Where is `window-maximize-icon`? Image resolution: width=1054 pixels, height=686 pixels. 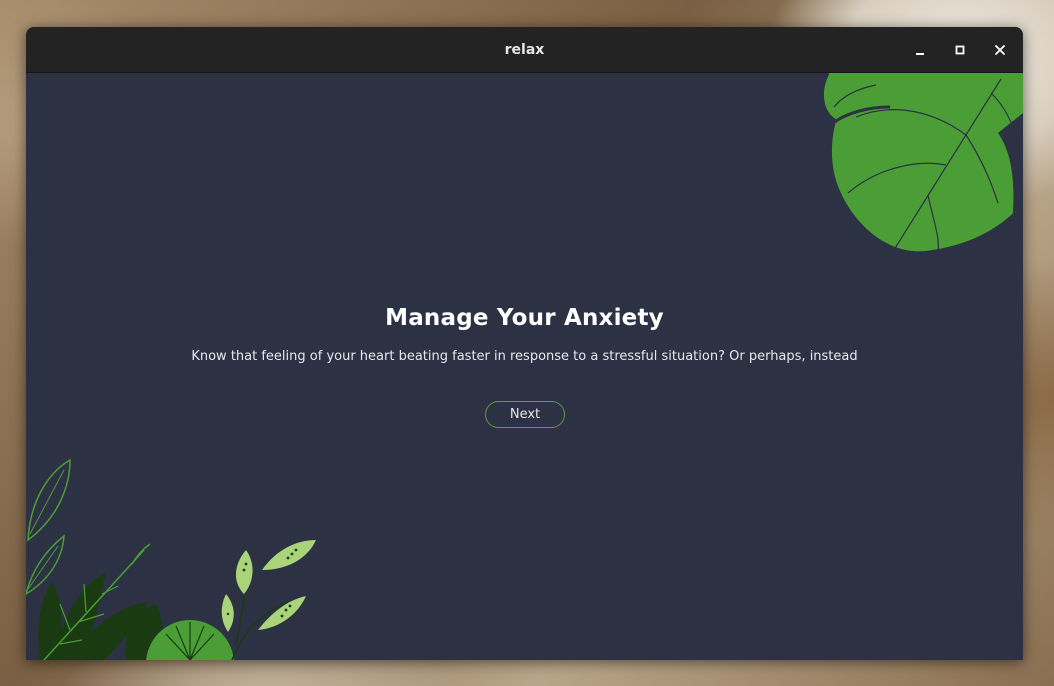
window-maximize-icon is located at coordinates (960, 50).